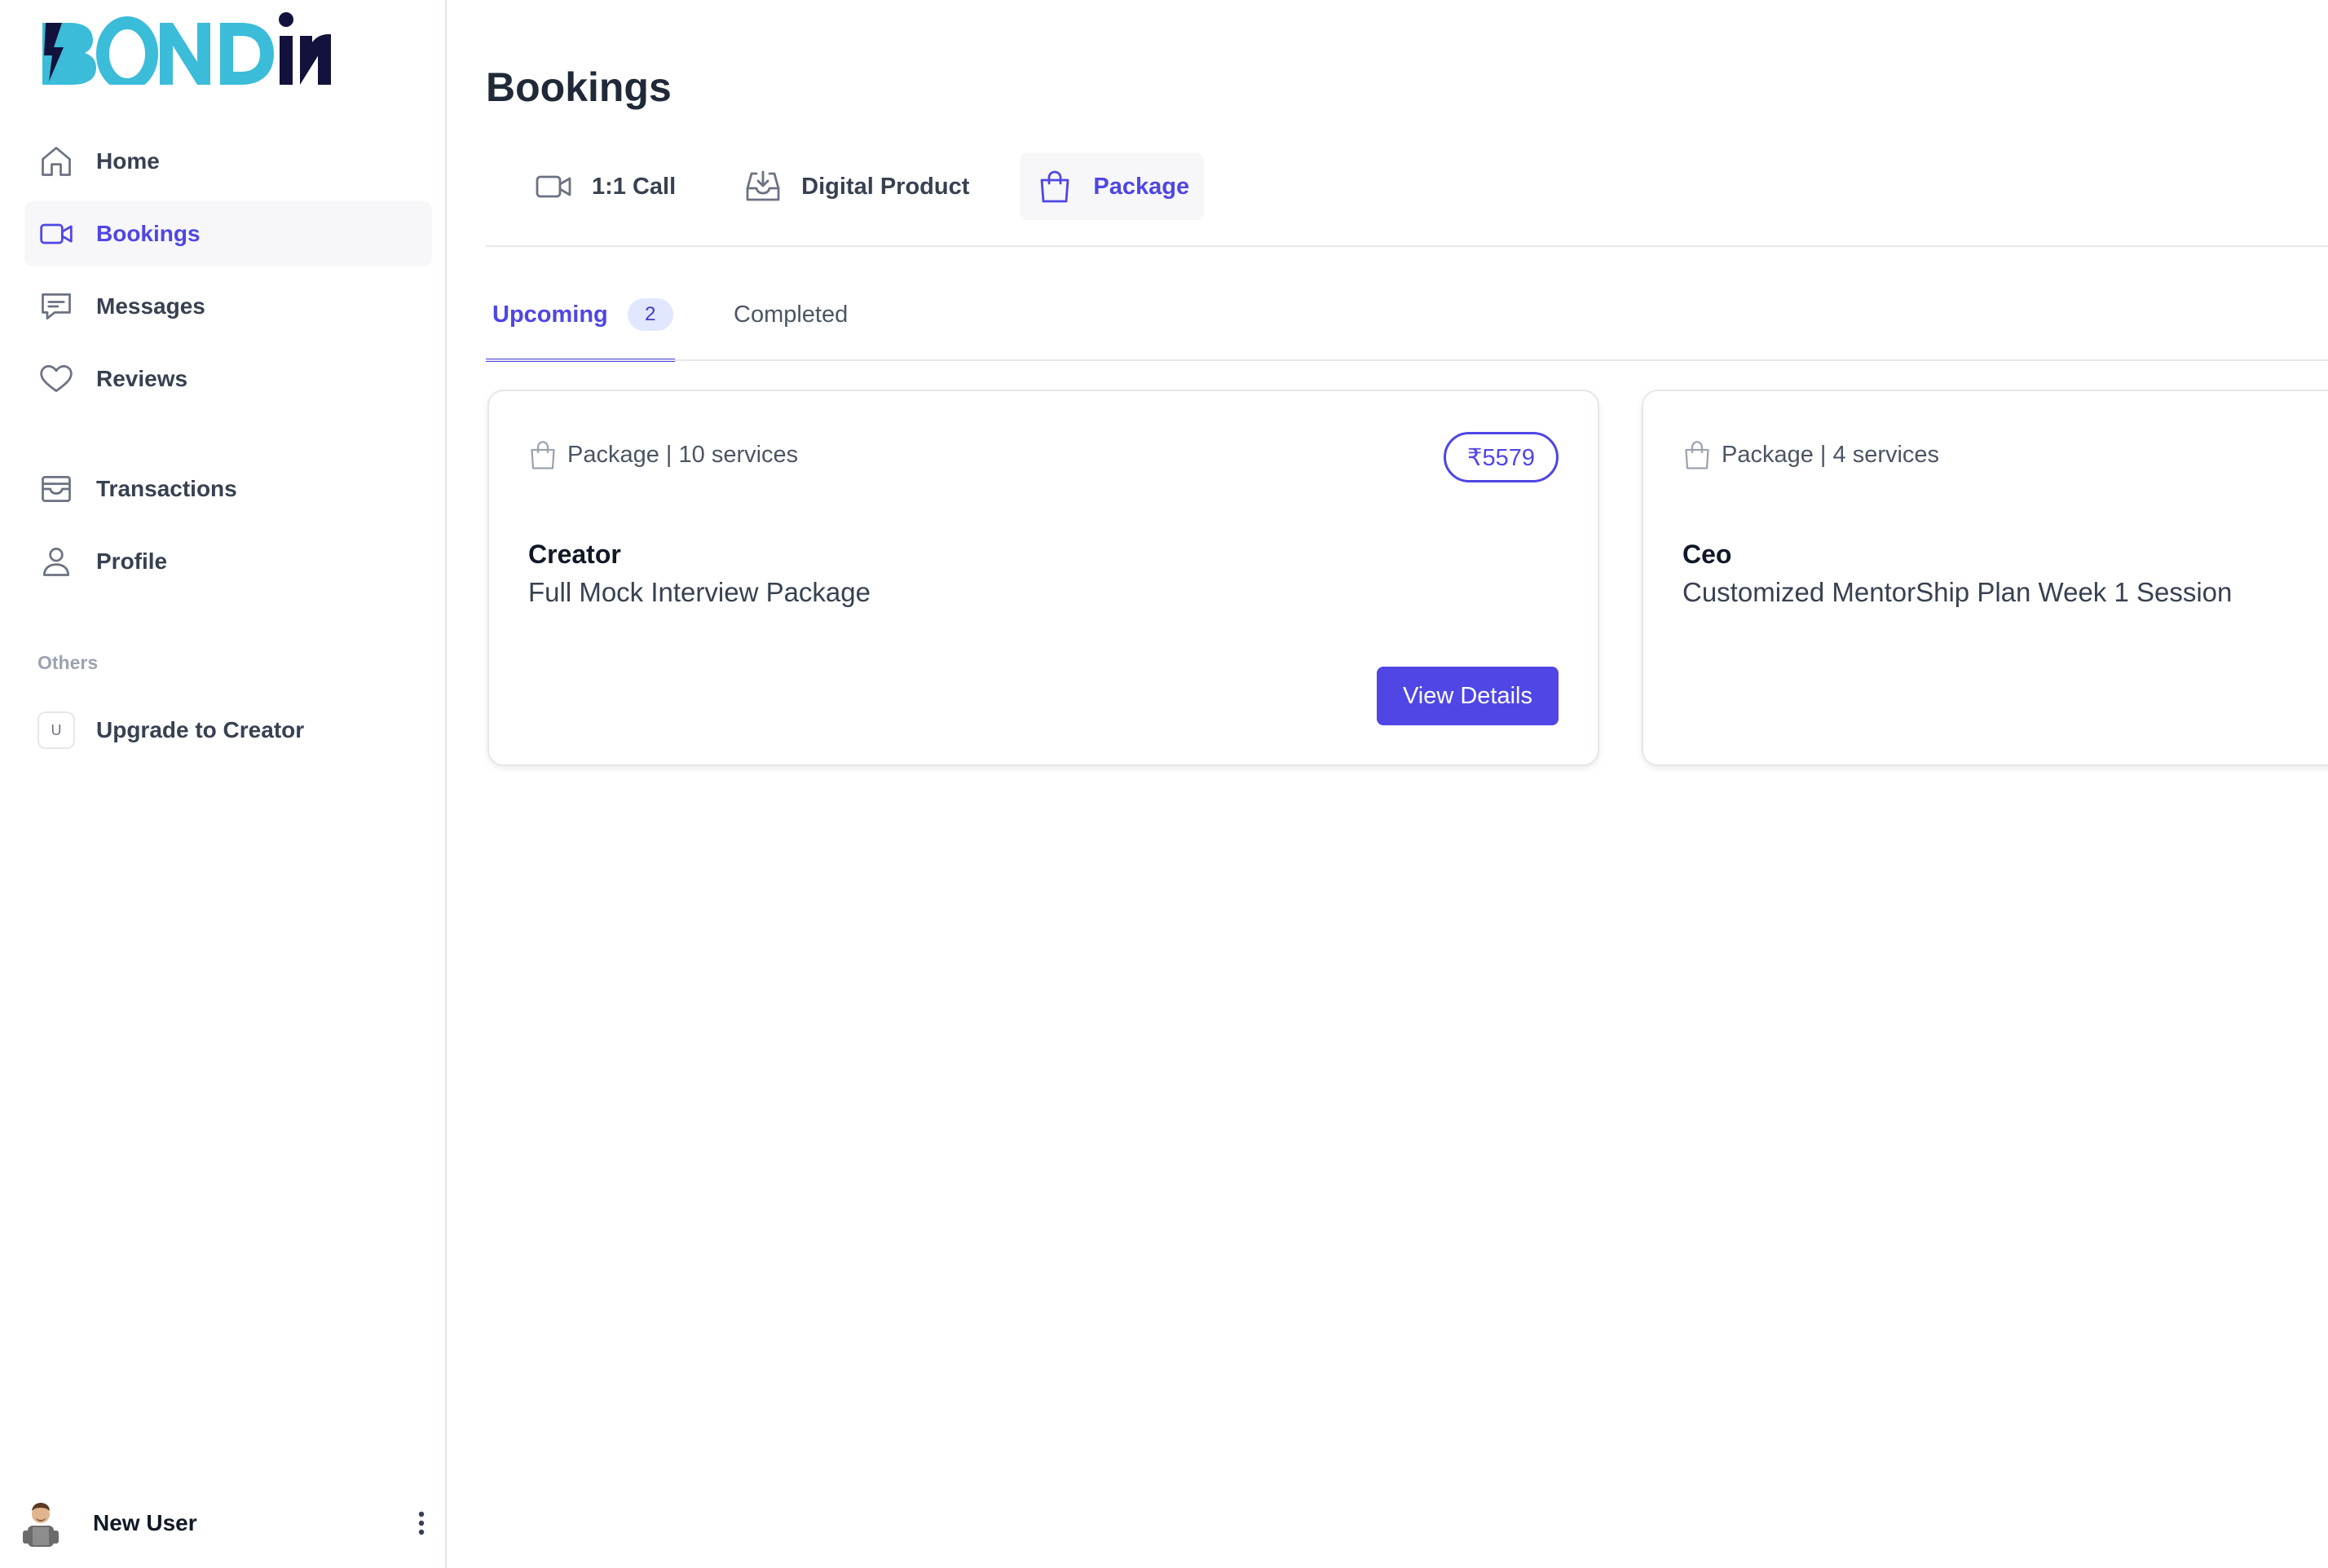 The width and height of the screenshot is (2328, 1568). What do you see at coordinates (635, 186) in the screenshot?
I see `tab-label: 1:1 Call` at bounding box center [635, 186].